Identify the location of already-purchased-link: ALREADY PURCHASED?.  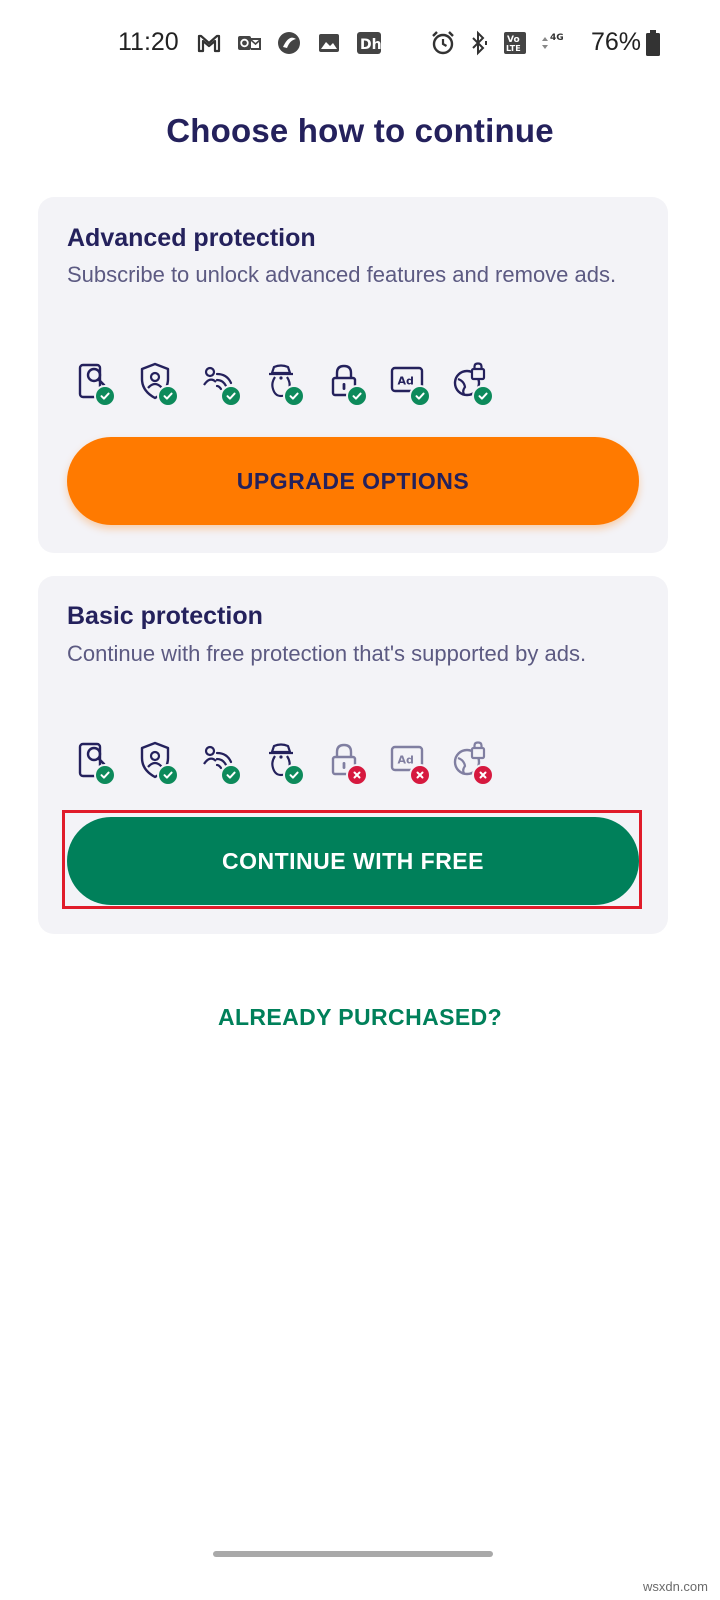
(360, 1017).